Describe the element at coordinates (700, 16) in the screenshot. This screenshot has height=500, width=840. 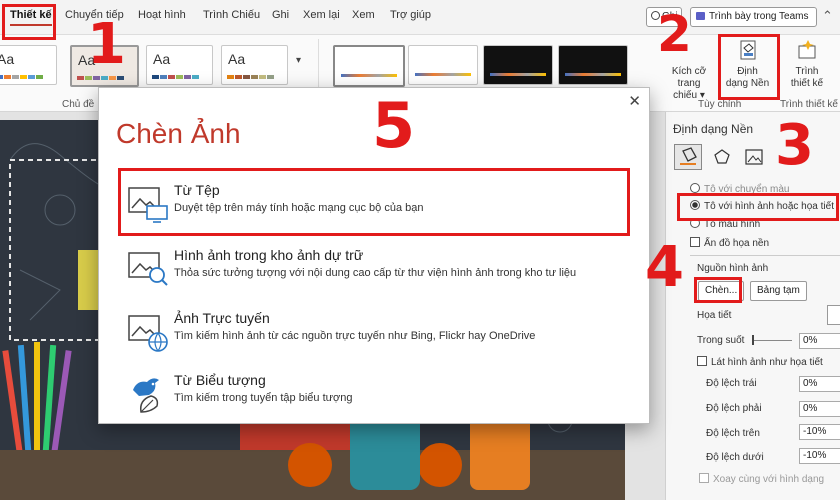
I see `teams-icon` at that location.